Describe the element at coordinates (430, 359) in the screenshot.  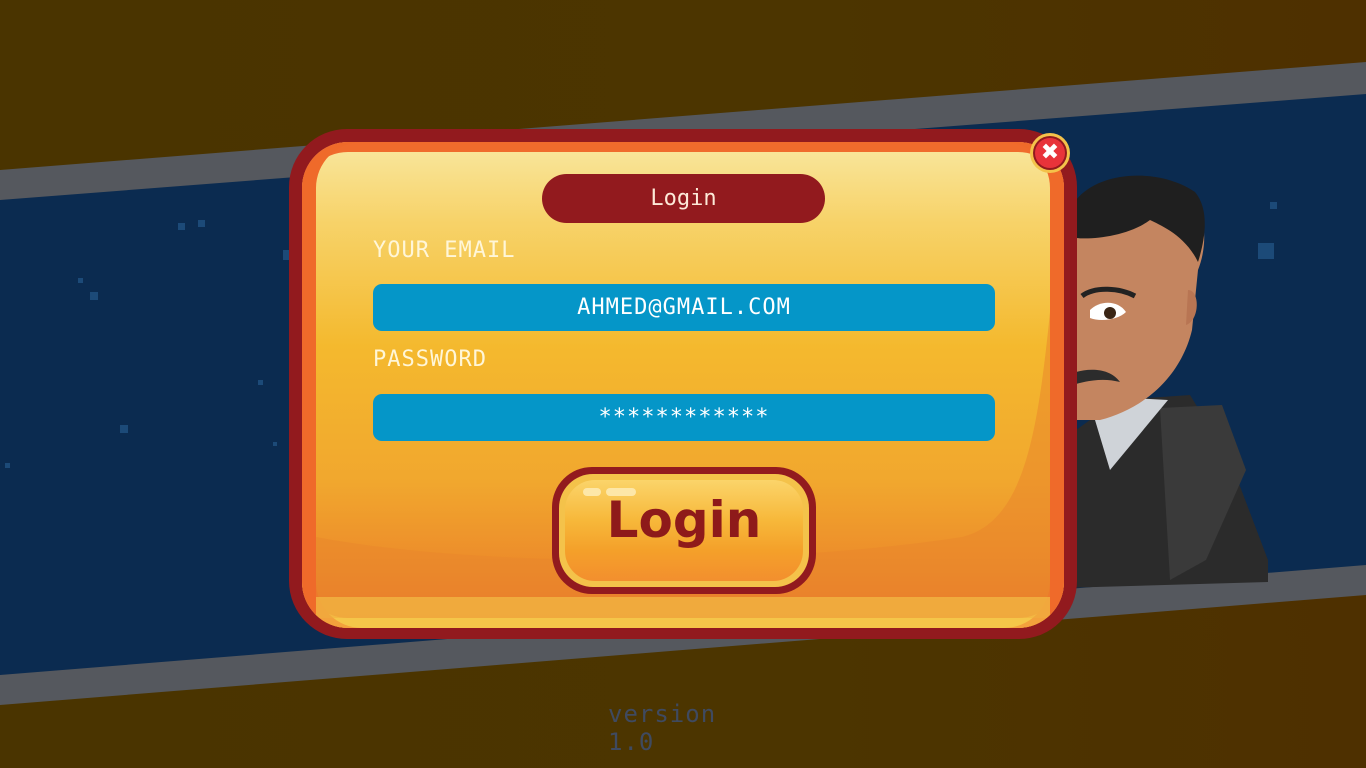
I see `password-label: PASSWORD` at that location.